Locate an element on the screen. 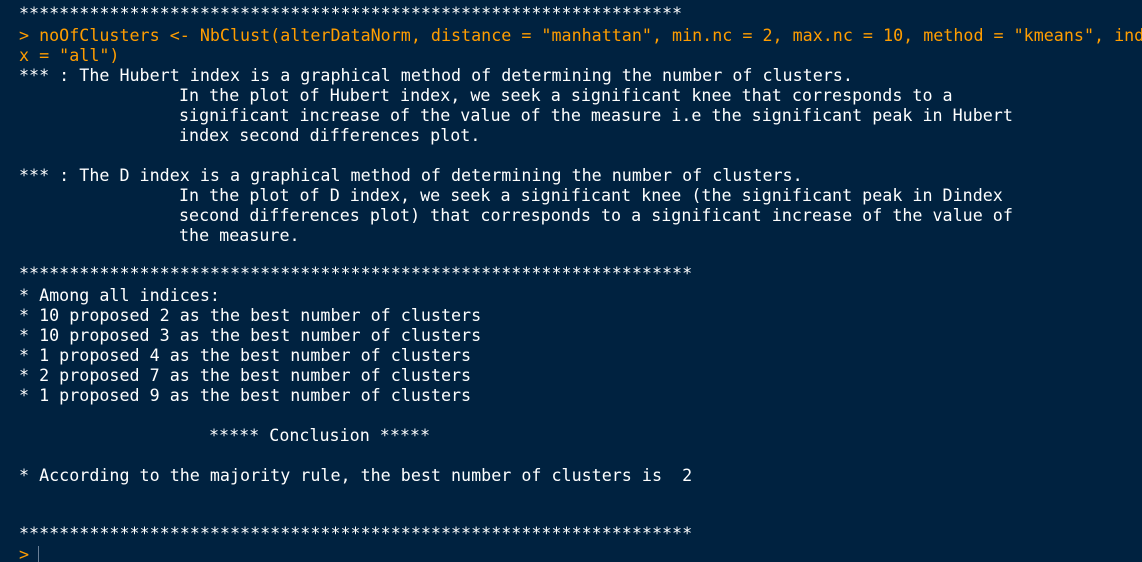  console-prompt: > is located at coordinates (24, 553).